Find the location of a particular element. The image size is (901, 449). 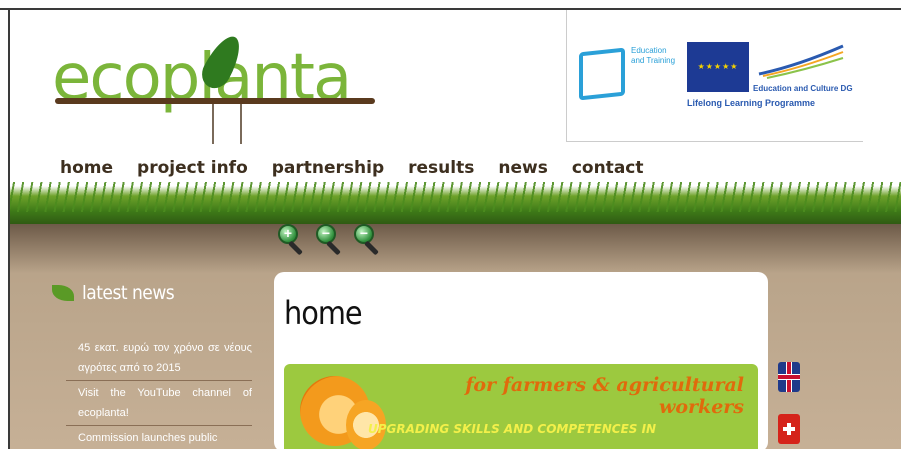

zoom-reset-icon: − is located at coordinates (364, 234).